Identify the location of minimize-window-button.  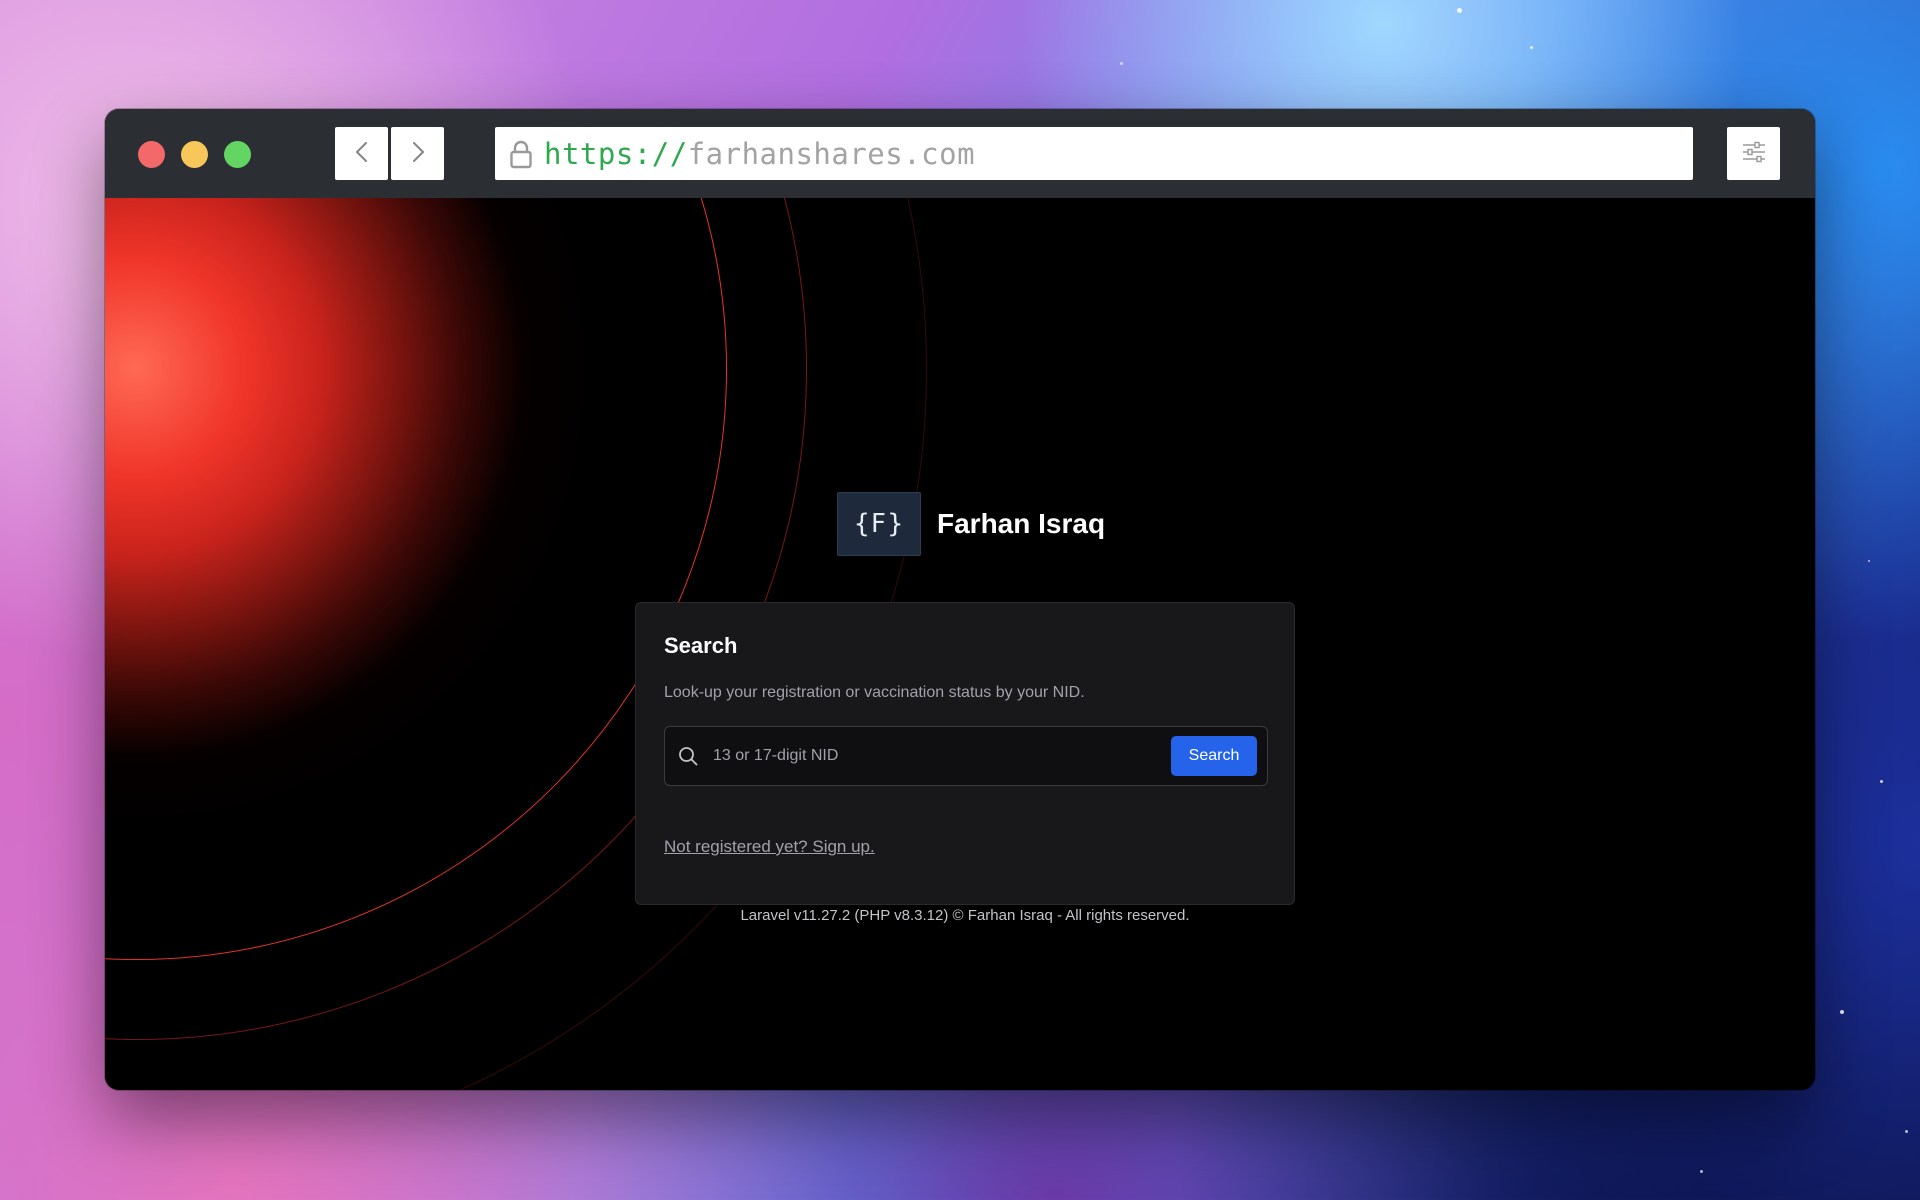
(194, 154).